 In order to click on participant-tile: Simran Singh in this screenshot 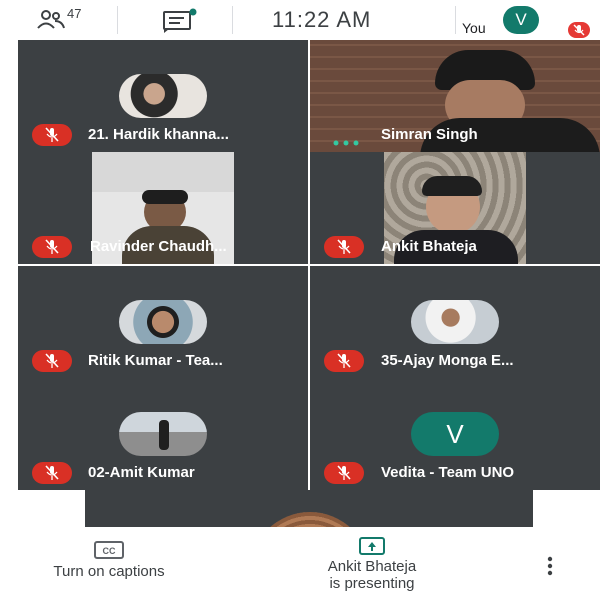, I will do `click(455, 96)`.